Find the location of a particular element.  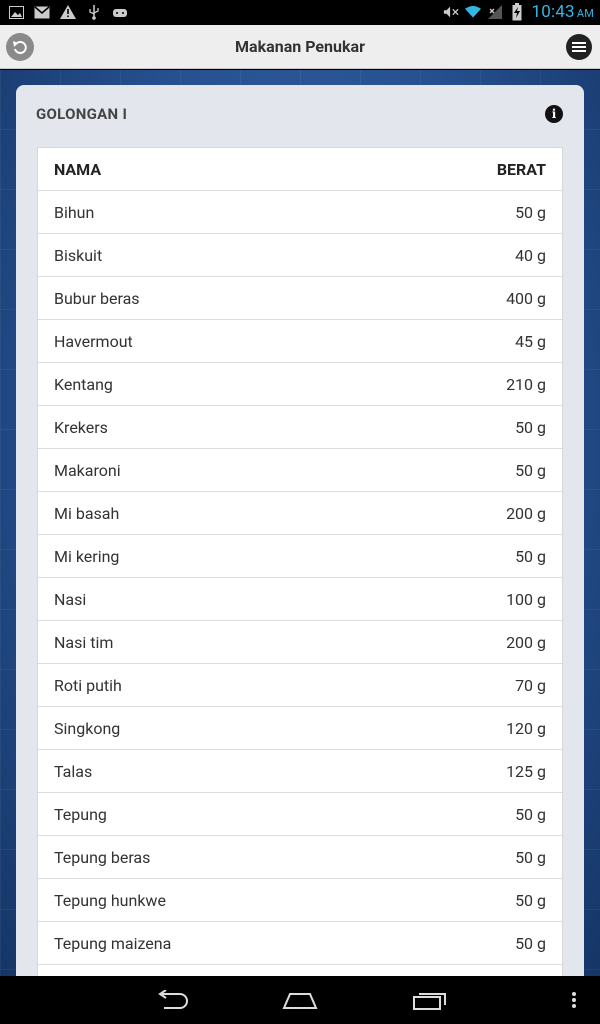

table-row: Mi kering 50 g is located at coordinates (300, 556).